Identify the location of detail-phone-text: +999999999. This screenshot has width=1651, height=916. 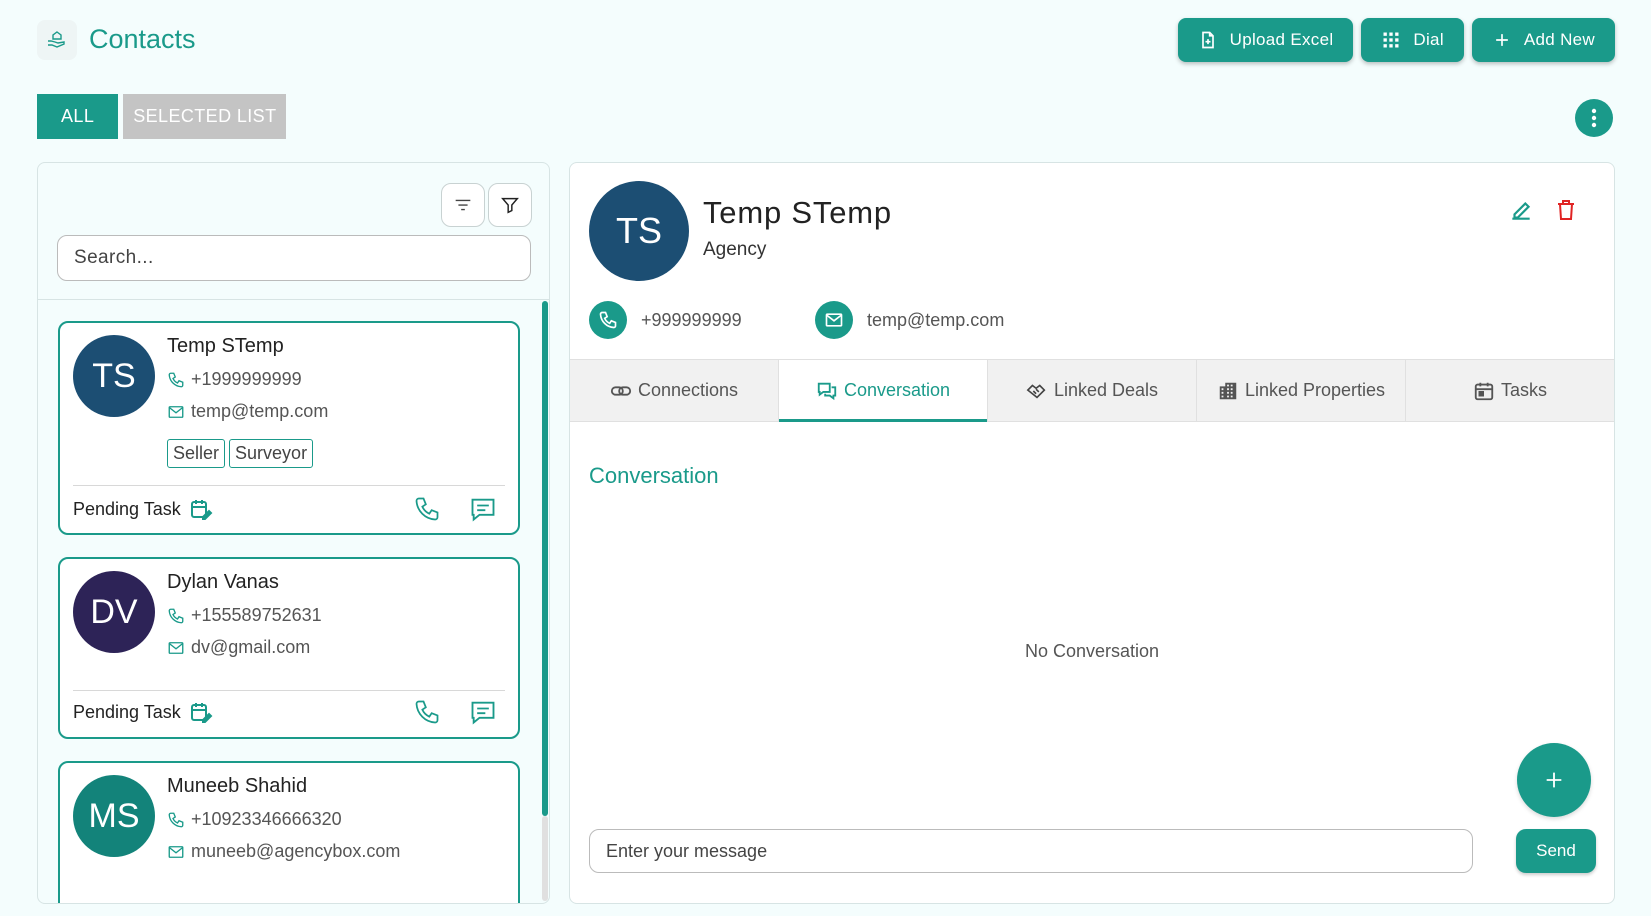
(691, 319).